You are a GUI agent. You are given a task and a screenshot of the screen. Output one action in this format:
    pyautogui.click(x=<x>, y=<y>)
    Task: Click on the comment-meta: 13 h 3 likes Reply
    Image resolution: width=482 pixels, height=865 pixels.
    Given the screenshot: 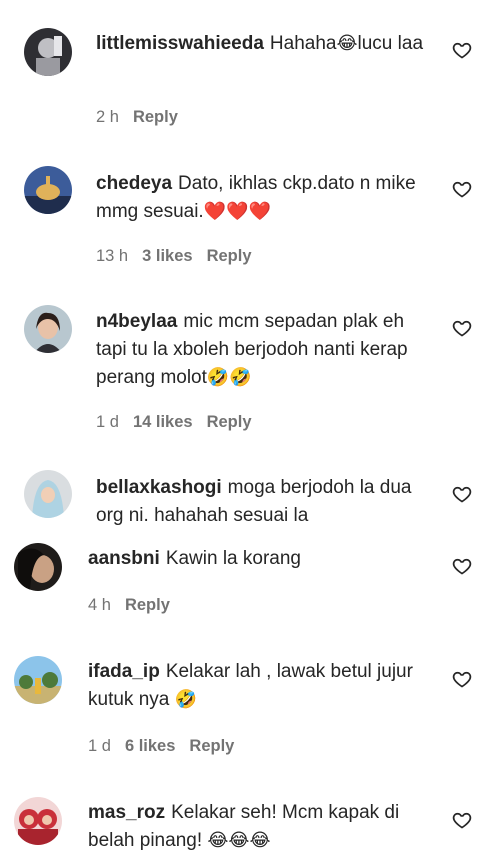 What is the action you would take?
    pyautogui.click(x=181, y=256)
    